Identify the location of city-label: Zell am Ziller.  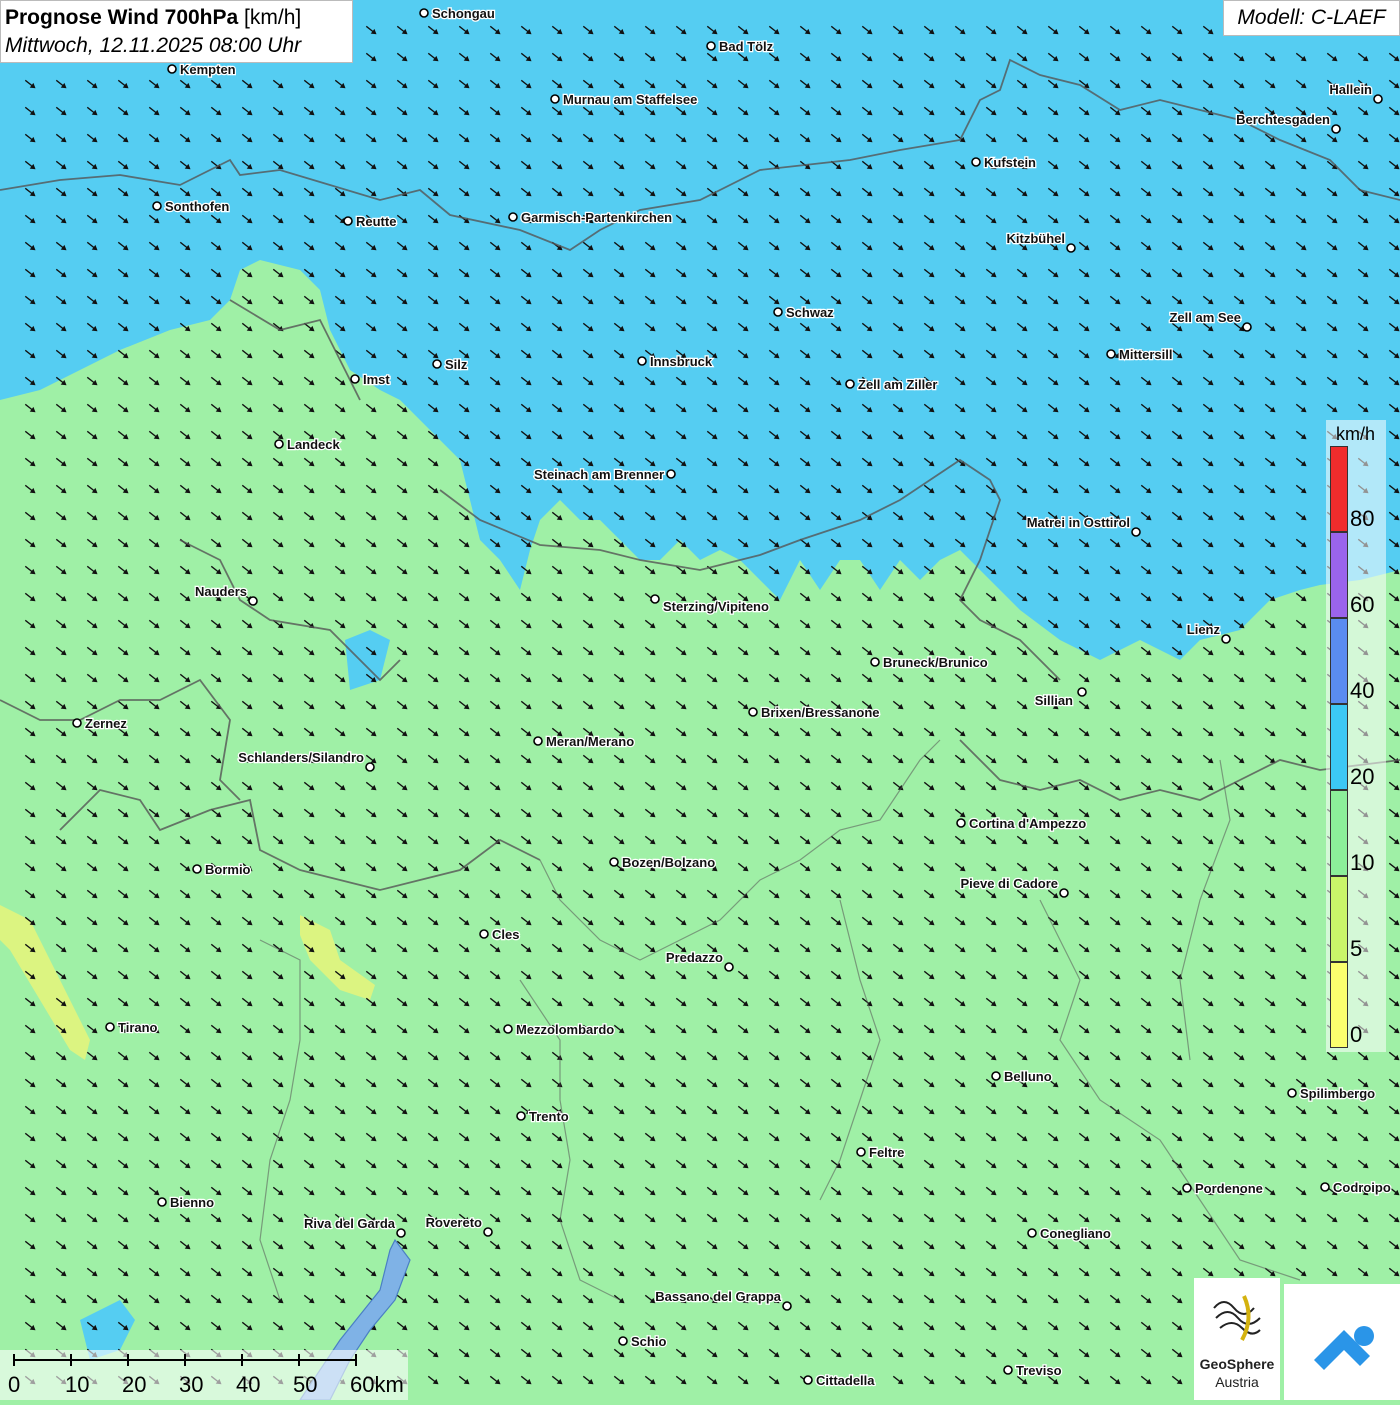
(897, 384).